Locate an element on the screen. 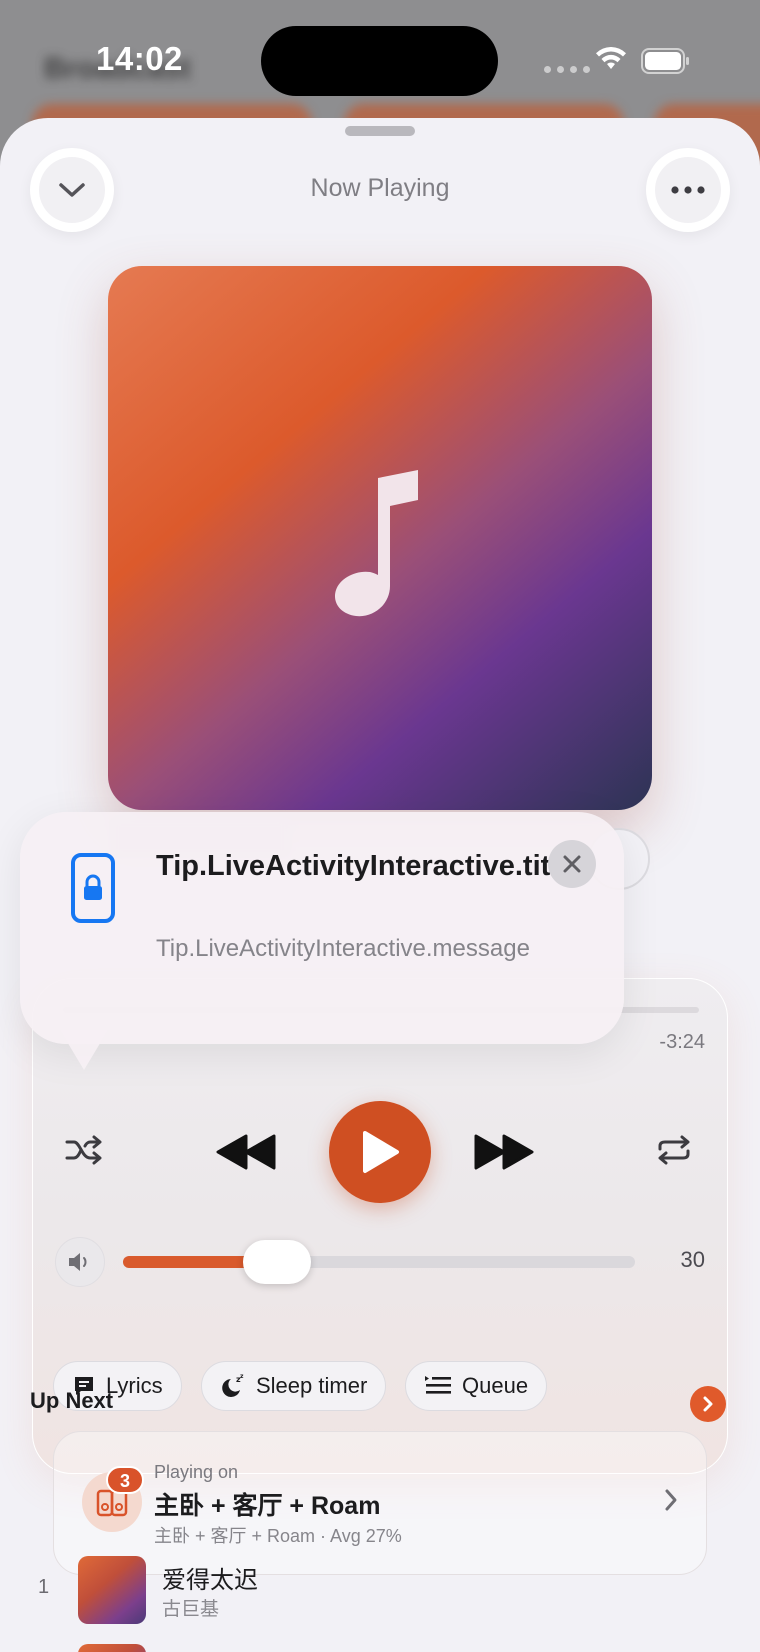 Image resolution: width=760 pixels, height=1652 pixels. battery-icon is located at coordinates (665, 61).